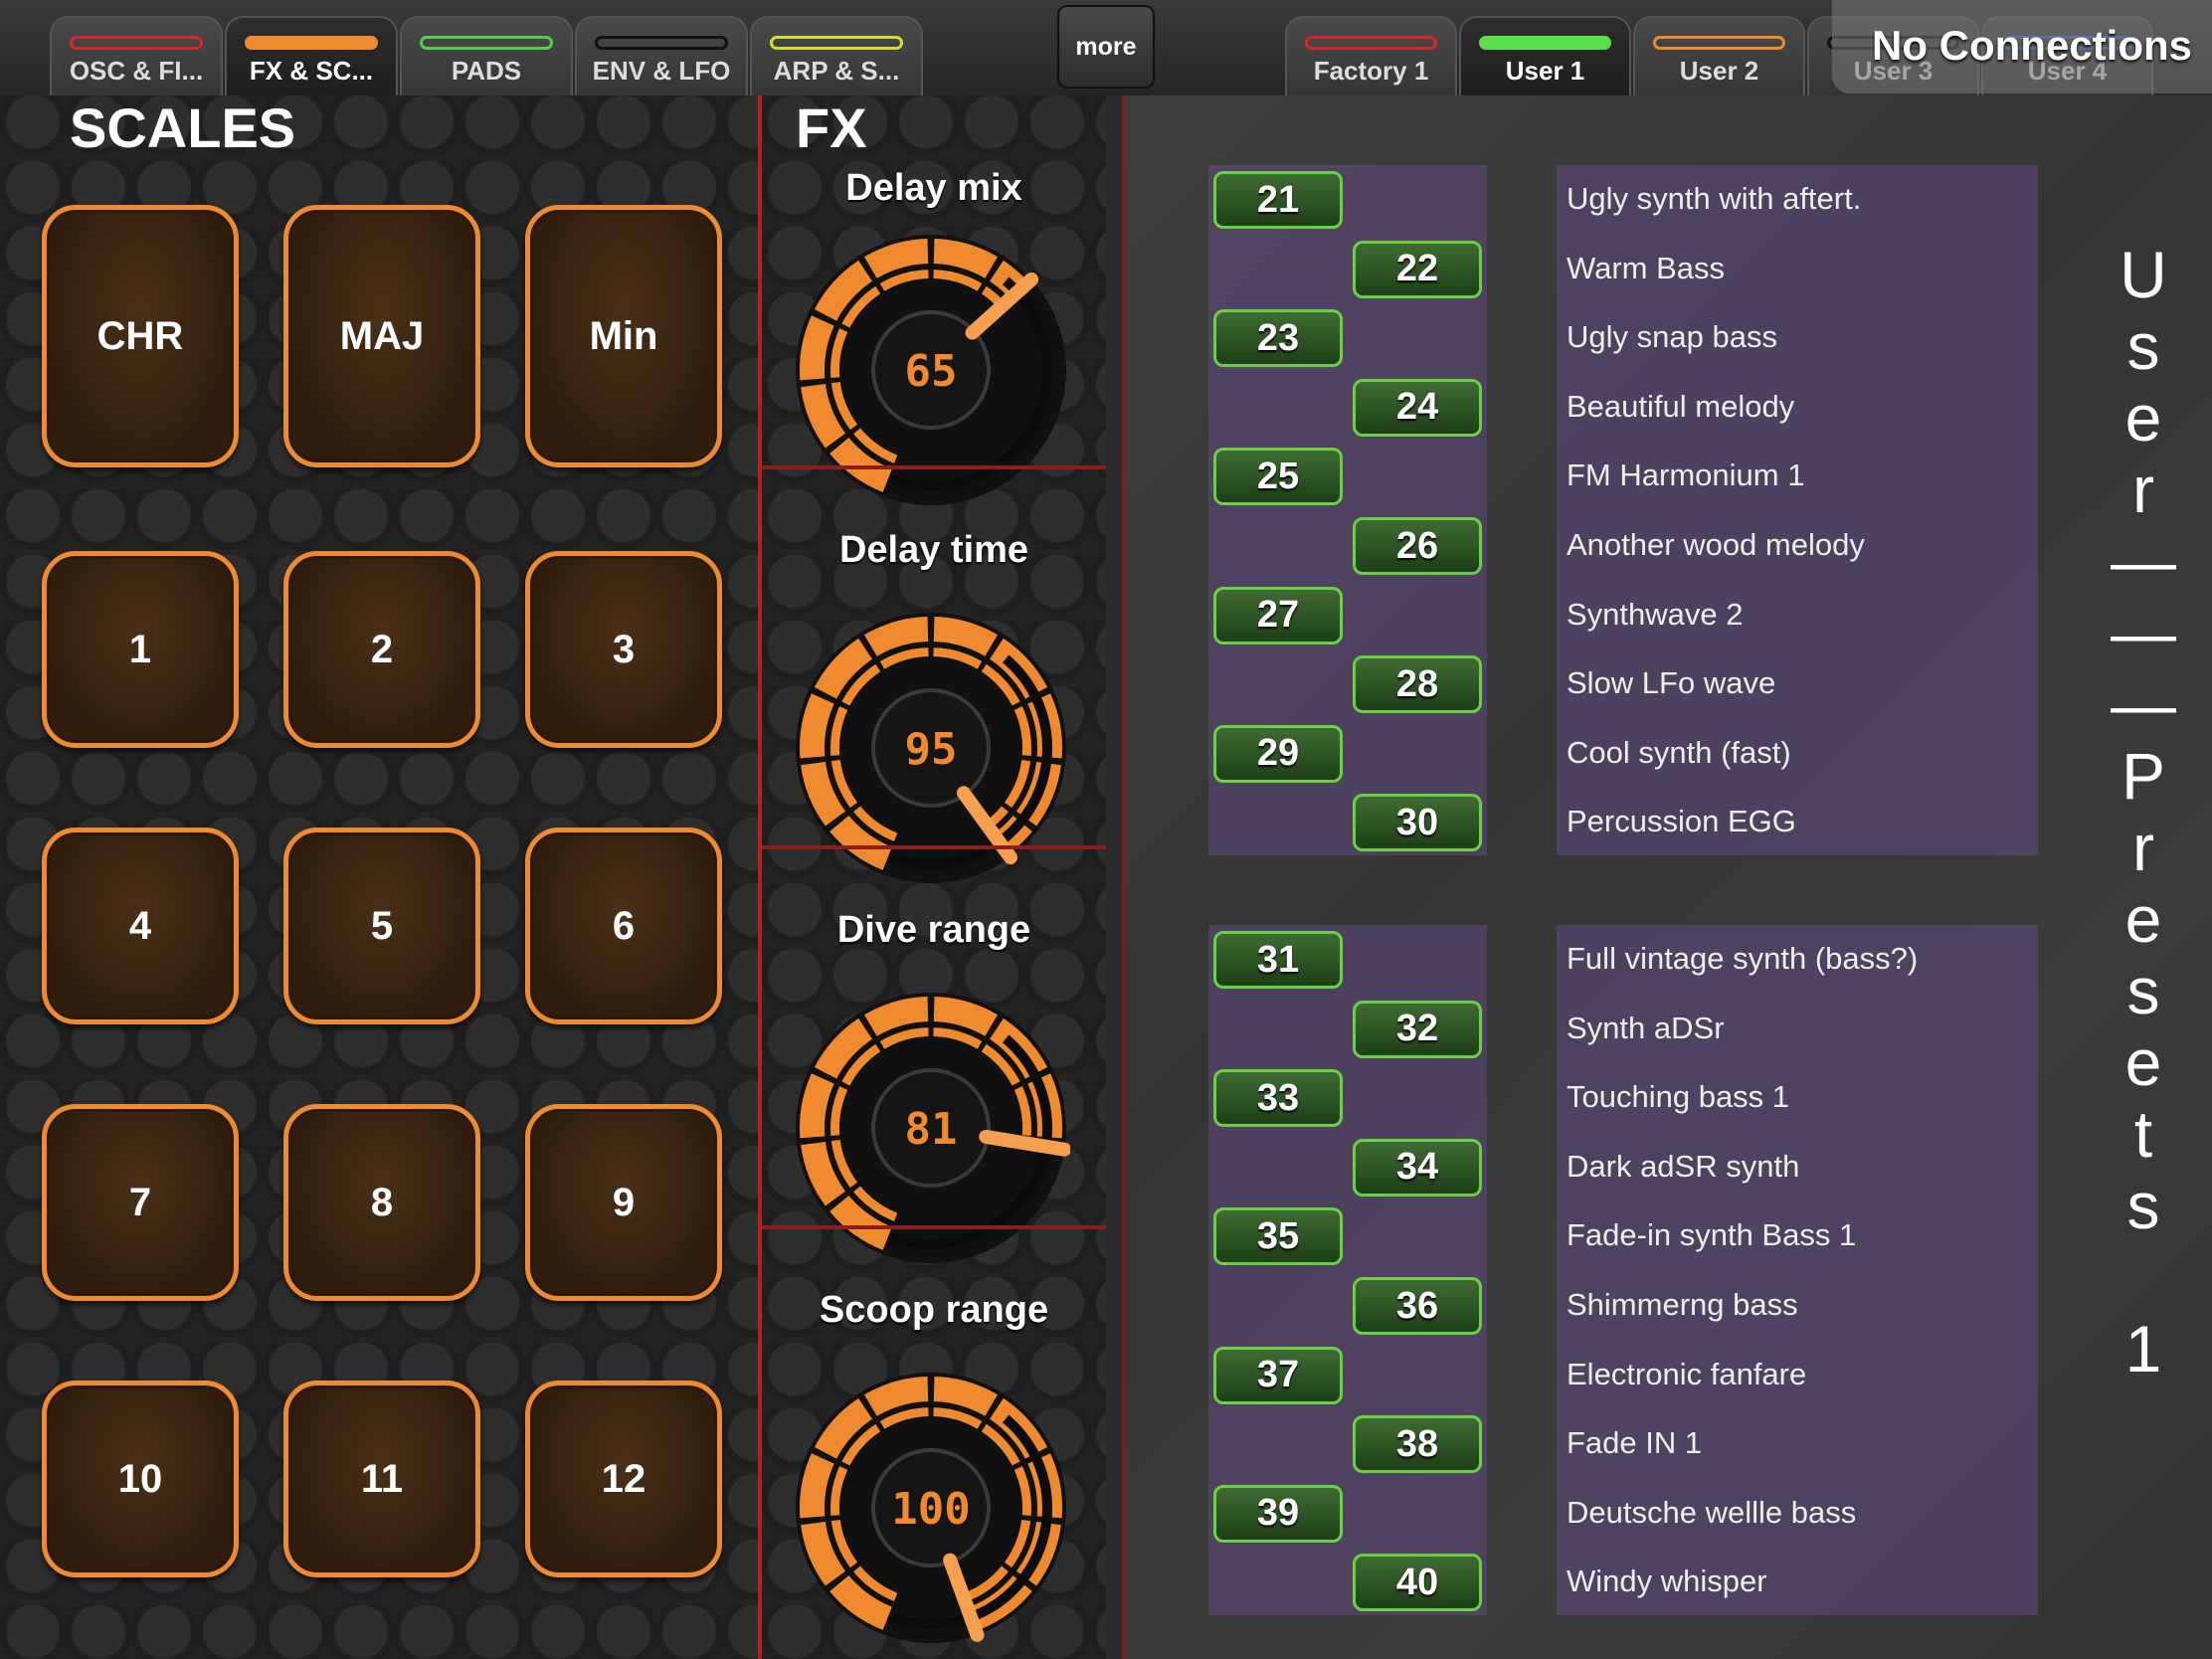 This screenshot has height=1659, width=2212. I want to click on preset-number-button: 38, so click(1417, 1444).